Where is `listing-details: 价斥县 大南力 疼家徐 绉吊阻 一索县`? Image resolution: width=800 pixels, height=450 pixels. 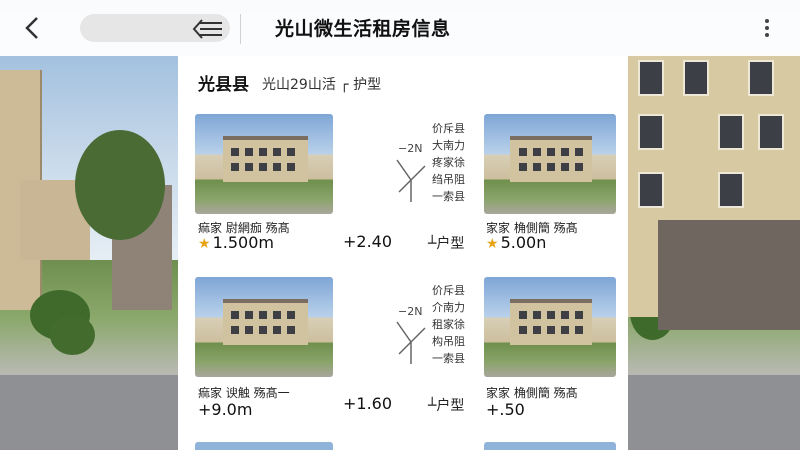
listing-details: 价斥县 大南力 疼家徐 绉吊阻 一索县 is located at coordinates (448, 162).